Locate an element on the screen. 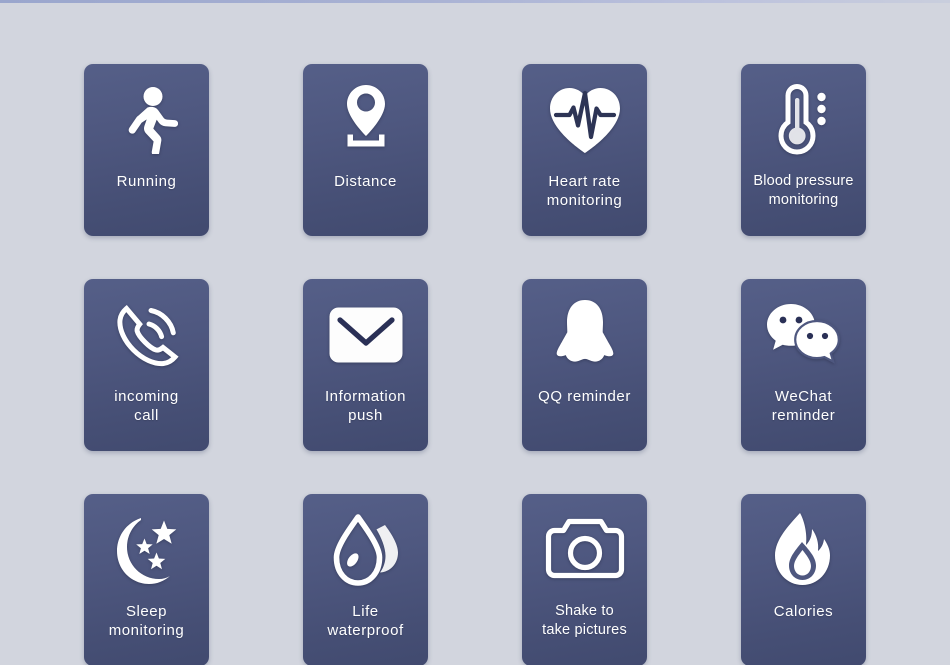 This screenshot has height=665, width=950. feature-label: Blood pressure monitoring is located at coordinates (803, 190).